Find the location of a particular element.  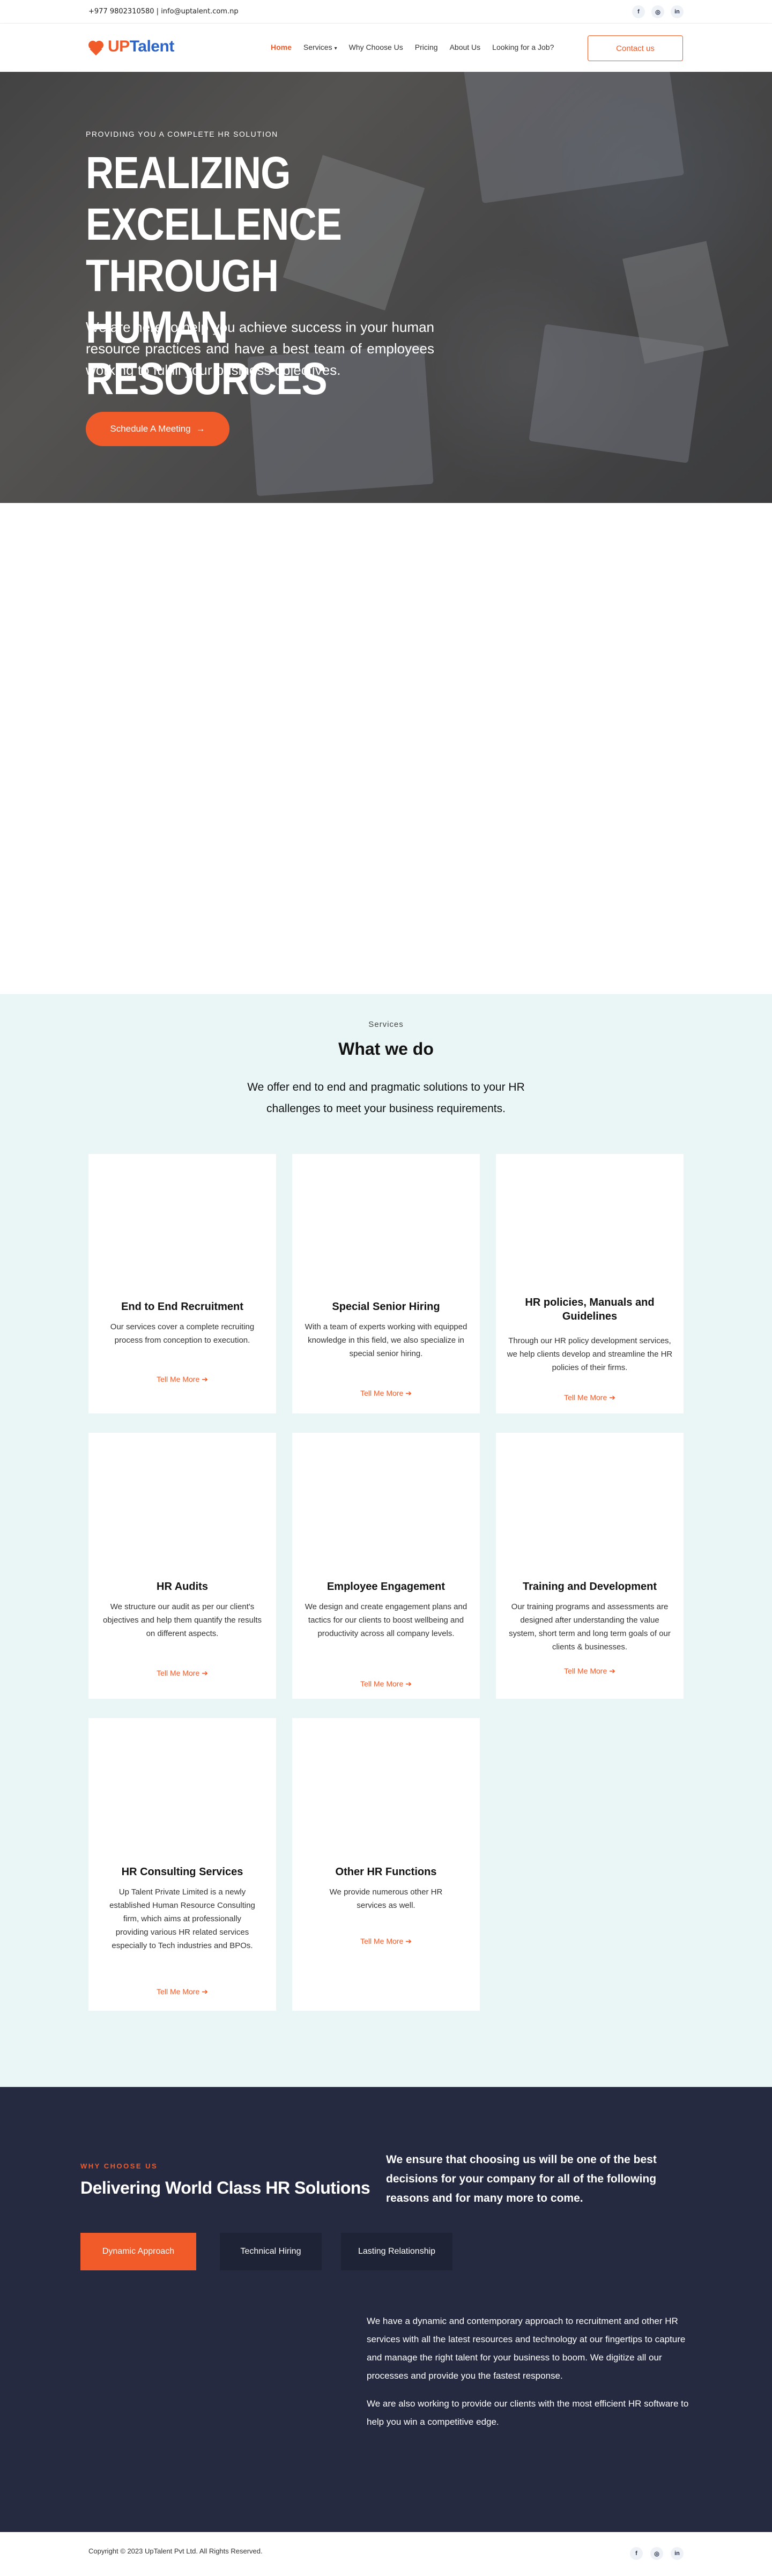

service-card-title: End to End Recruitment is located at coordinates (182, 1307).